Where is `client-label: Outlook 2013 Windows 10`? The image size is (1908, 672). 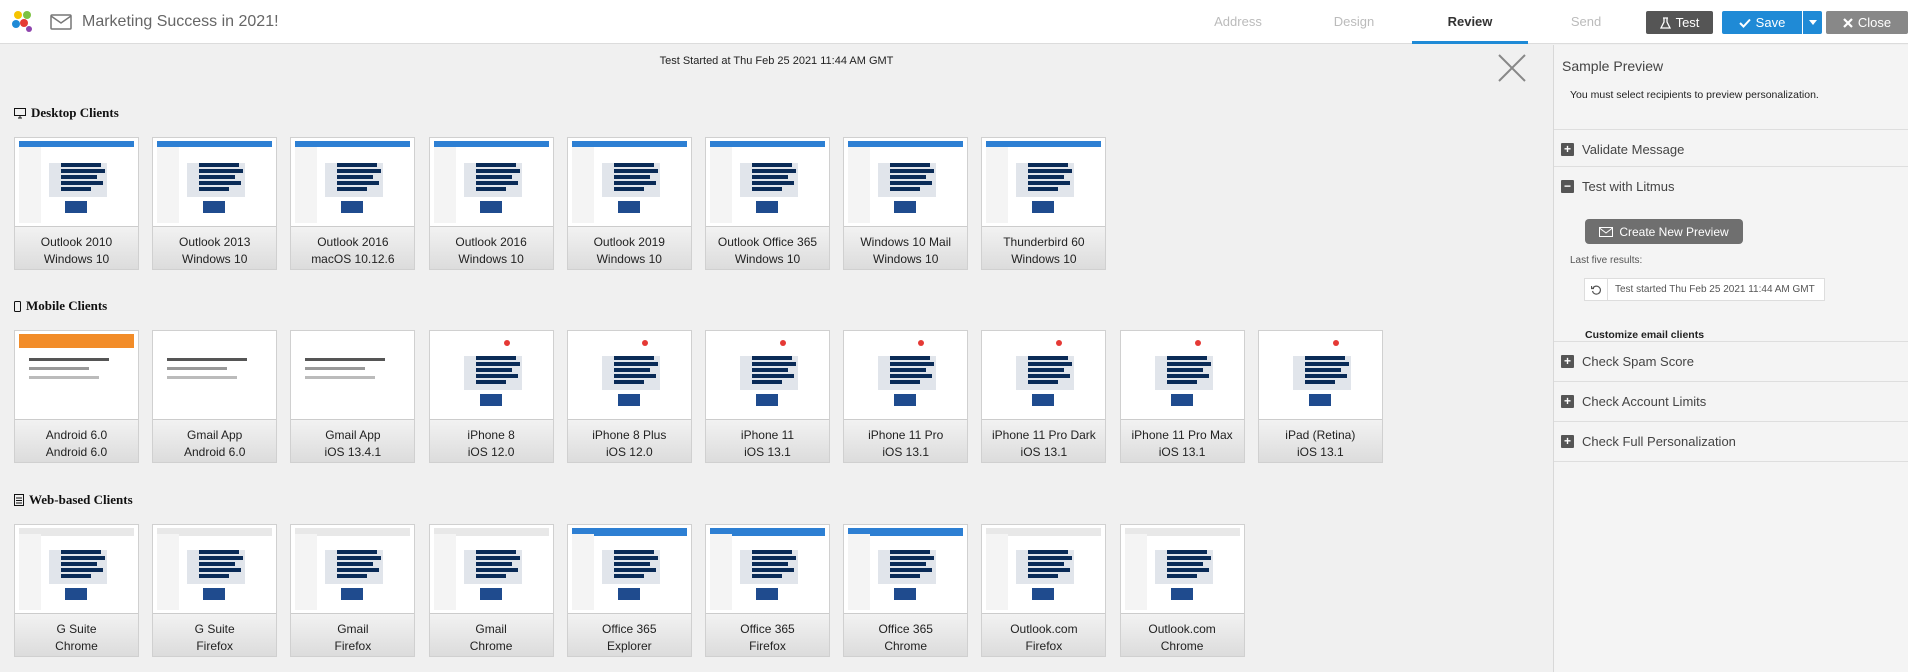 client-label: Outlook 2013 Windows 10 is located at coordinates (215, 247).